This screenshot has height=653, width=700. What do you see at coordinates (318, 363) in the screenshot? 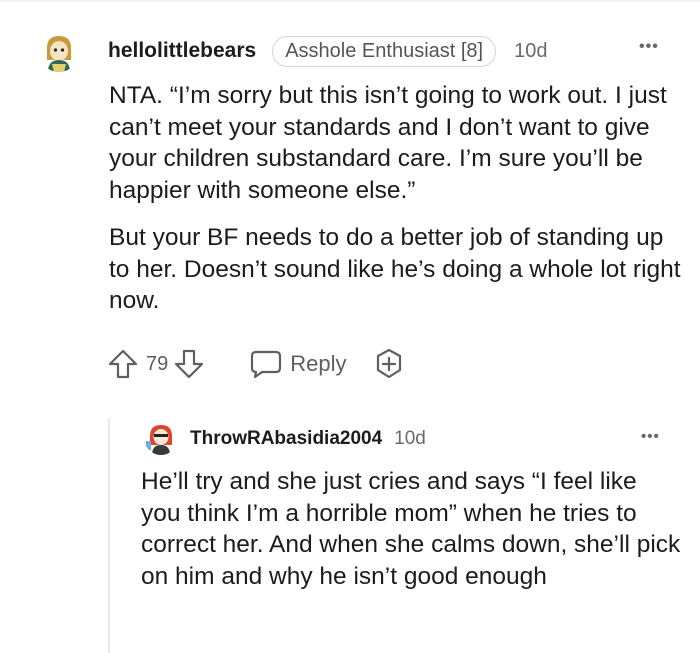
I see `reply-label: Reply` at bounding box center [318, 363].